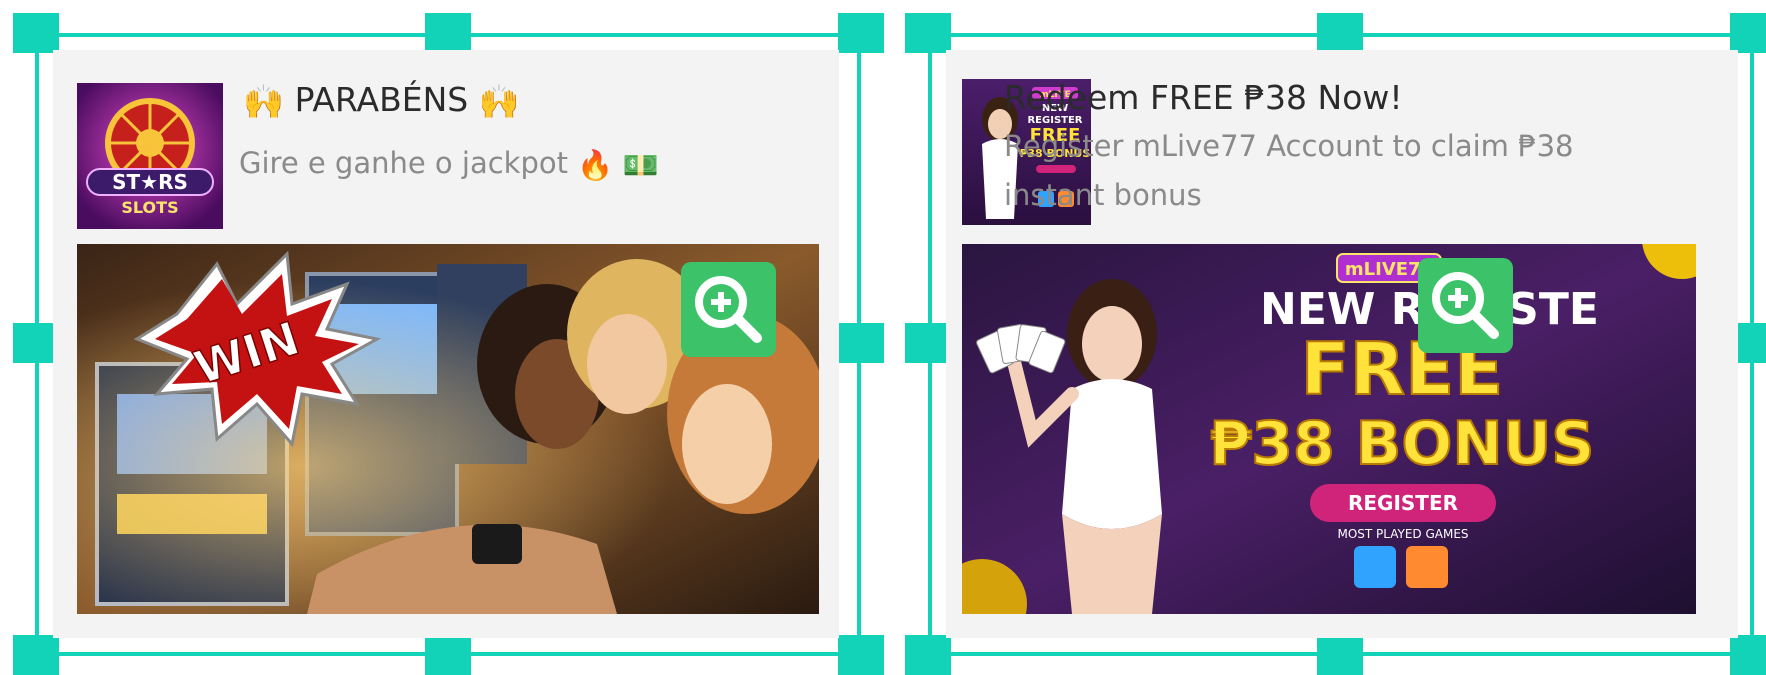  I want to click on ad-subtitle-text: Gire e ganhe o jackpot, so click(403, 163).